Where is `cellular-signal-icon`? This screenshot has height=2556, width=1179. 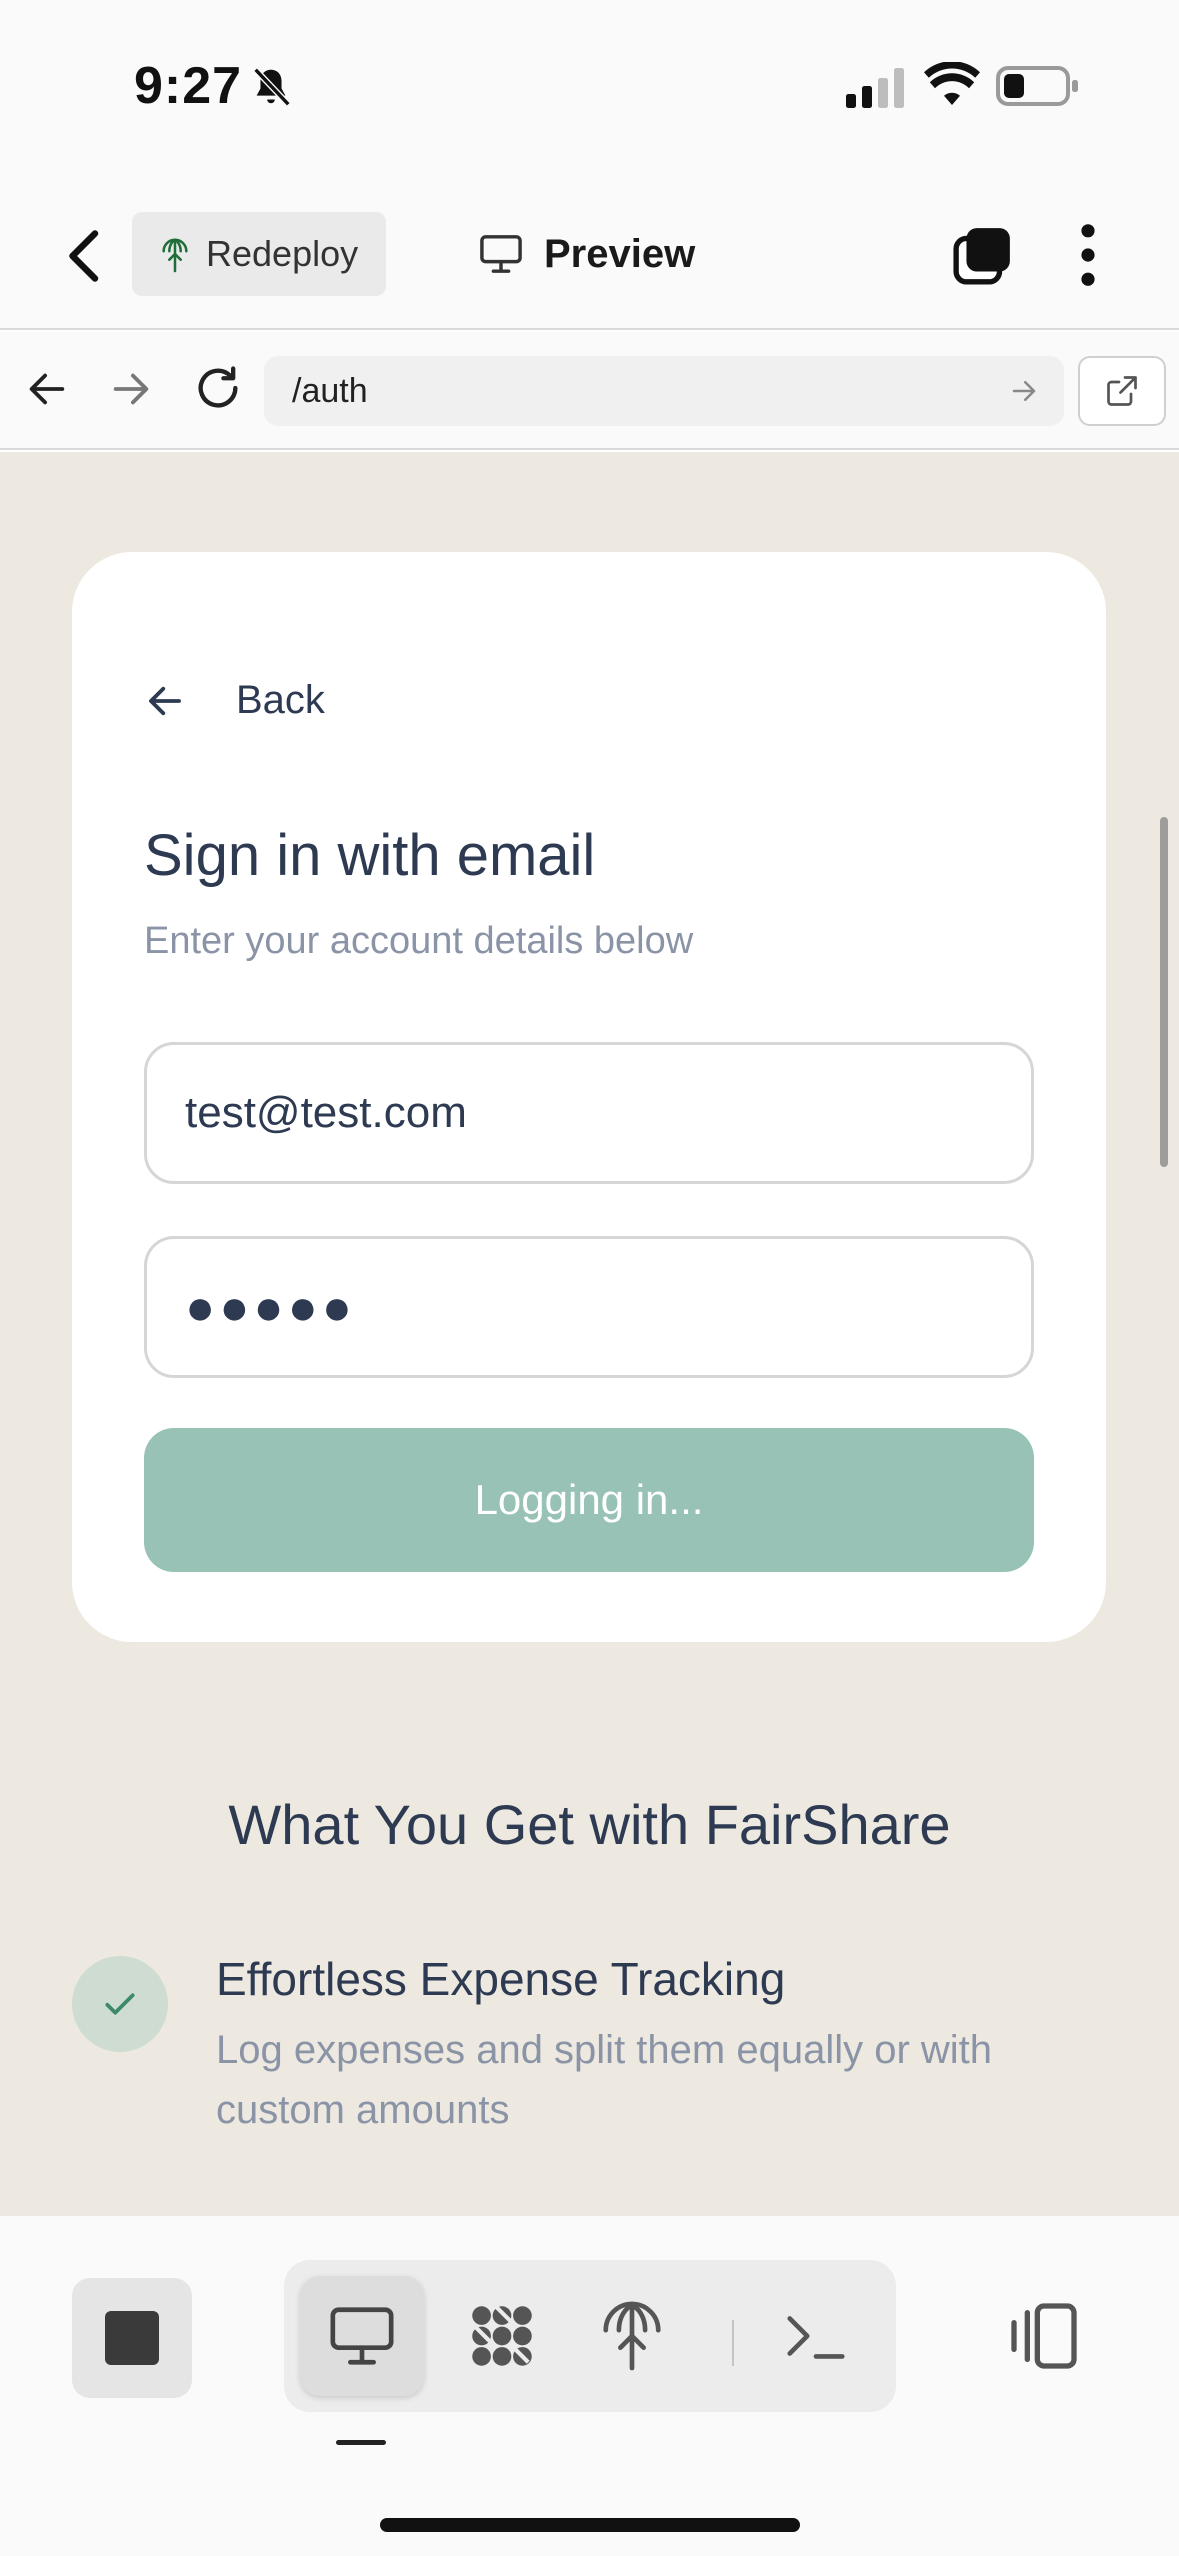
cellular-signal-icon is located at coordinates (875, 88).